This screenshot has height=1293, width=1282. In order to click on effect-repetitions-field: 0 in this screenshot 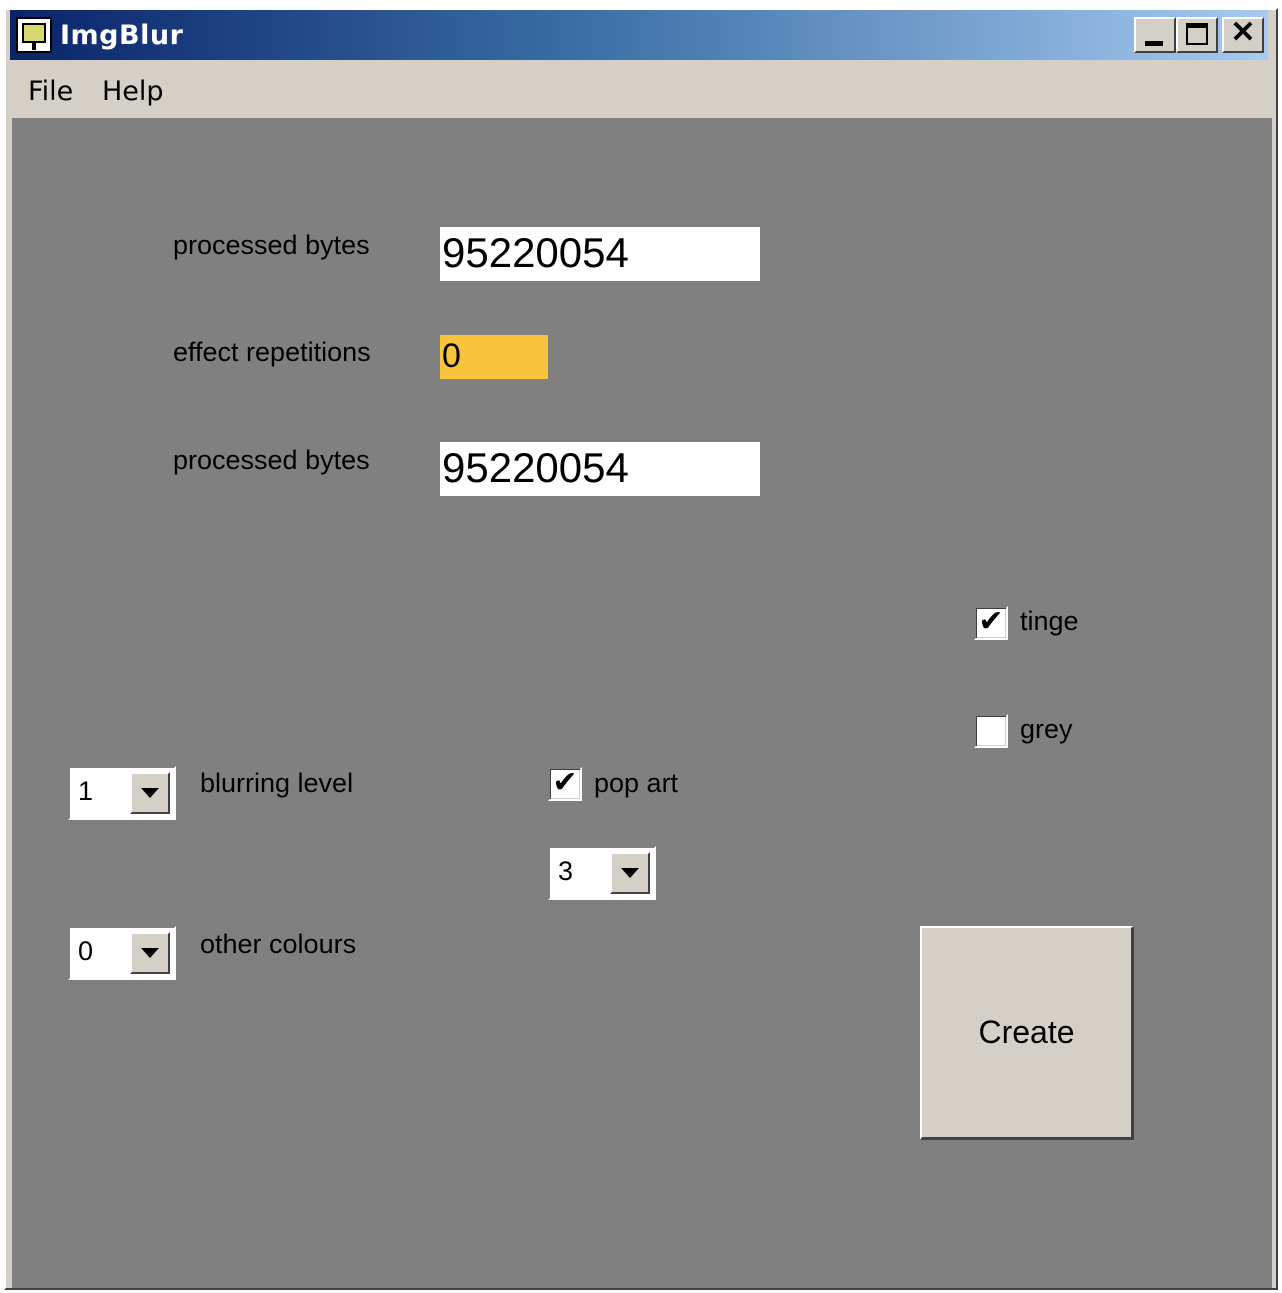, I will do `click(494, 357)`.